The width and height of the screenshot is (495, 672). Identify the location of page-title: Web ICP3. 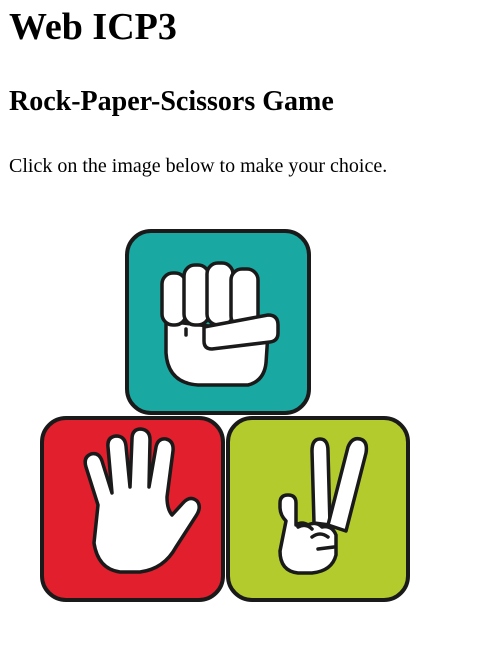
(93, 27).